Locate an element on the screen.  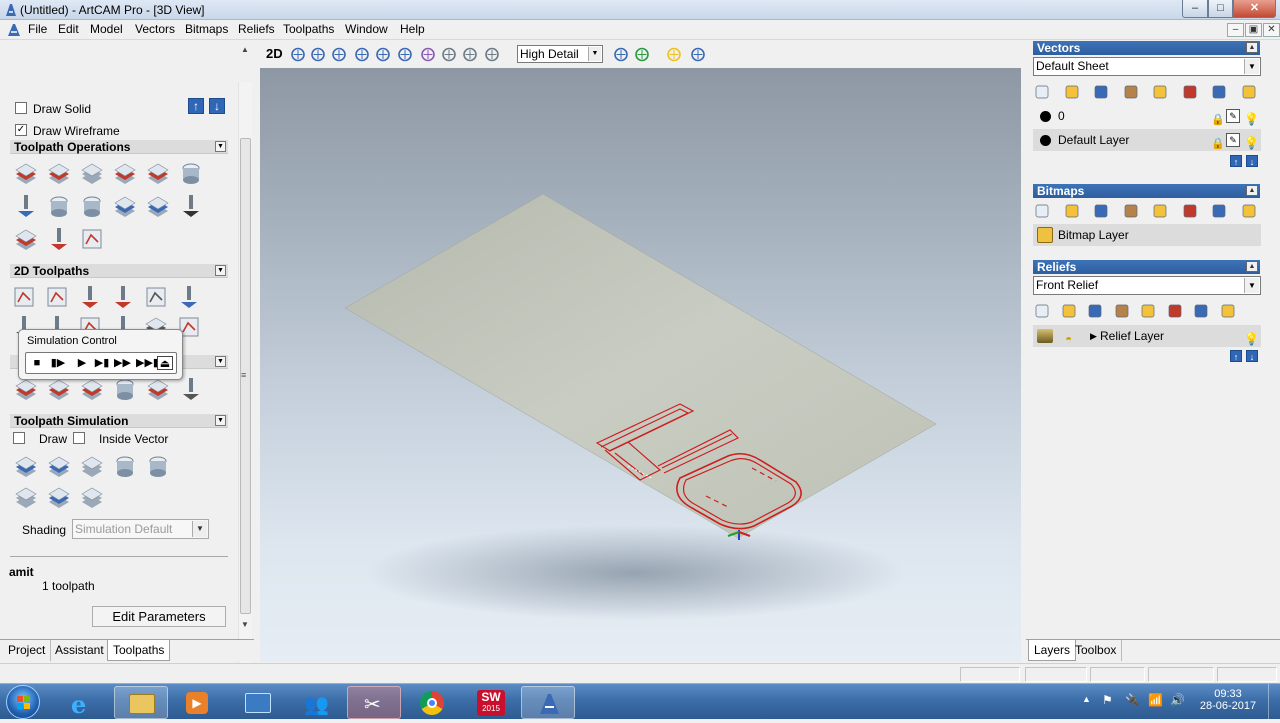
fast-forward-icon: ▶▶ is located at coordinates (122, 363).